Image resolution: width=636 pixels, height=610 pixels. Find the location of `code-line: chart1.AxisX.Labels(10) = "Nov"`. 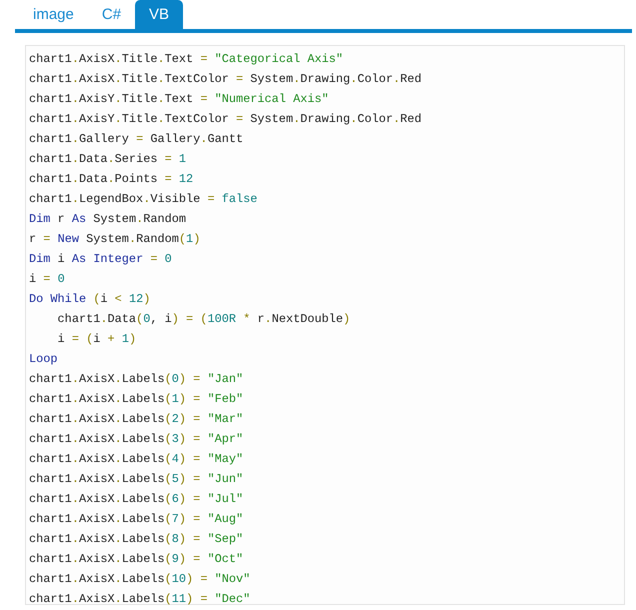

code-line: chart1.AxisX.Labels(10) = "Nov" is located at coordinates (140, 579).